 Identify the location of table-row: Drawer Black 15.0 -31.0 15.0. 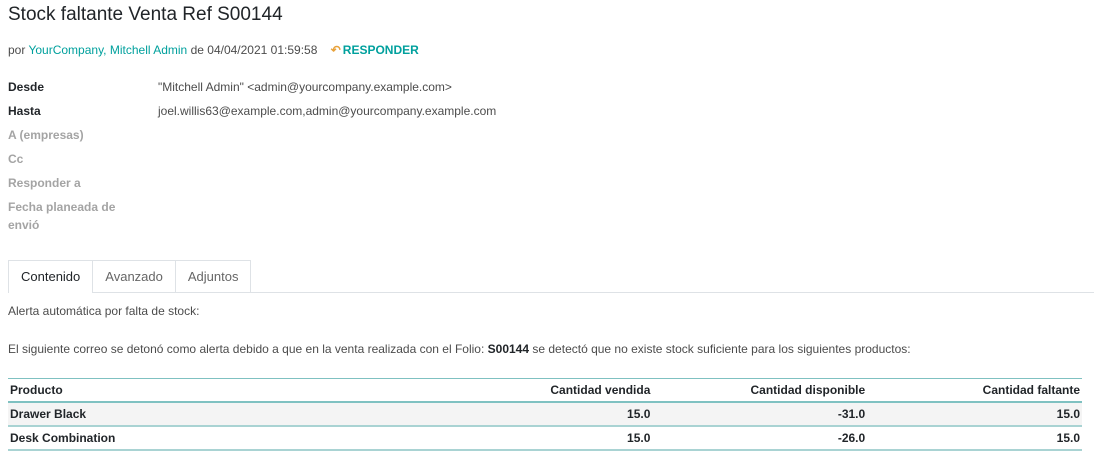
(545, 414).